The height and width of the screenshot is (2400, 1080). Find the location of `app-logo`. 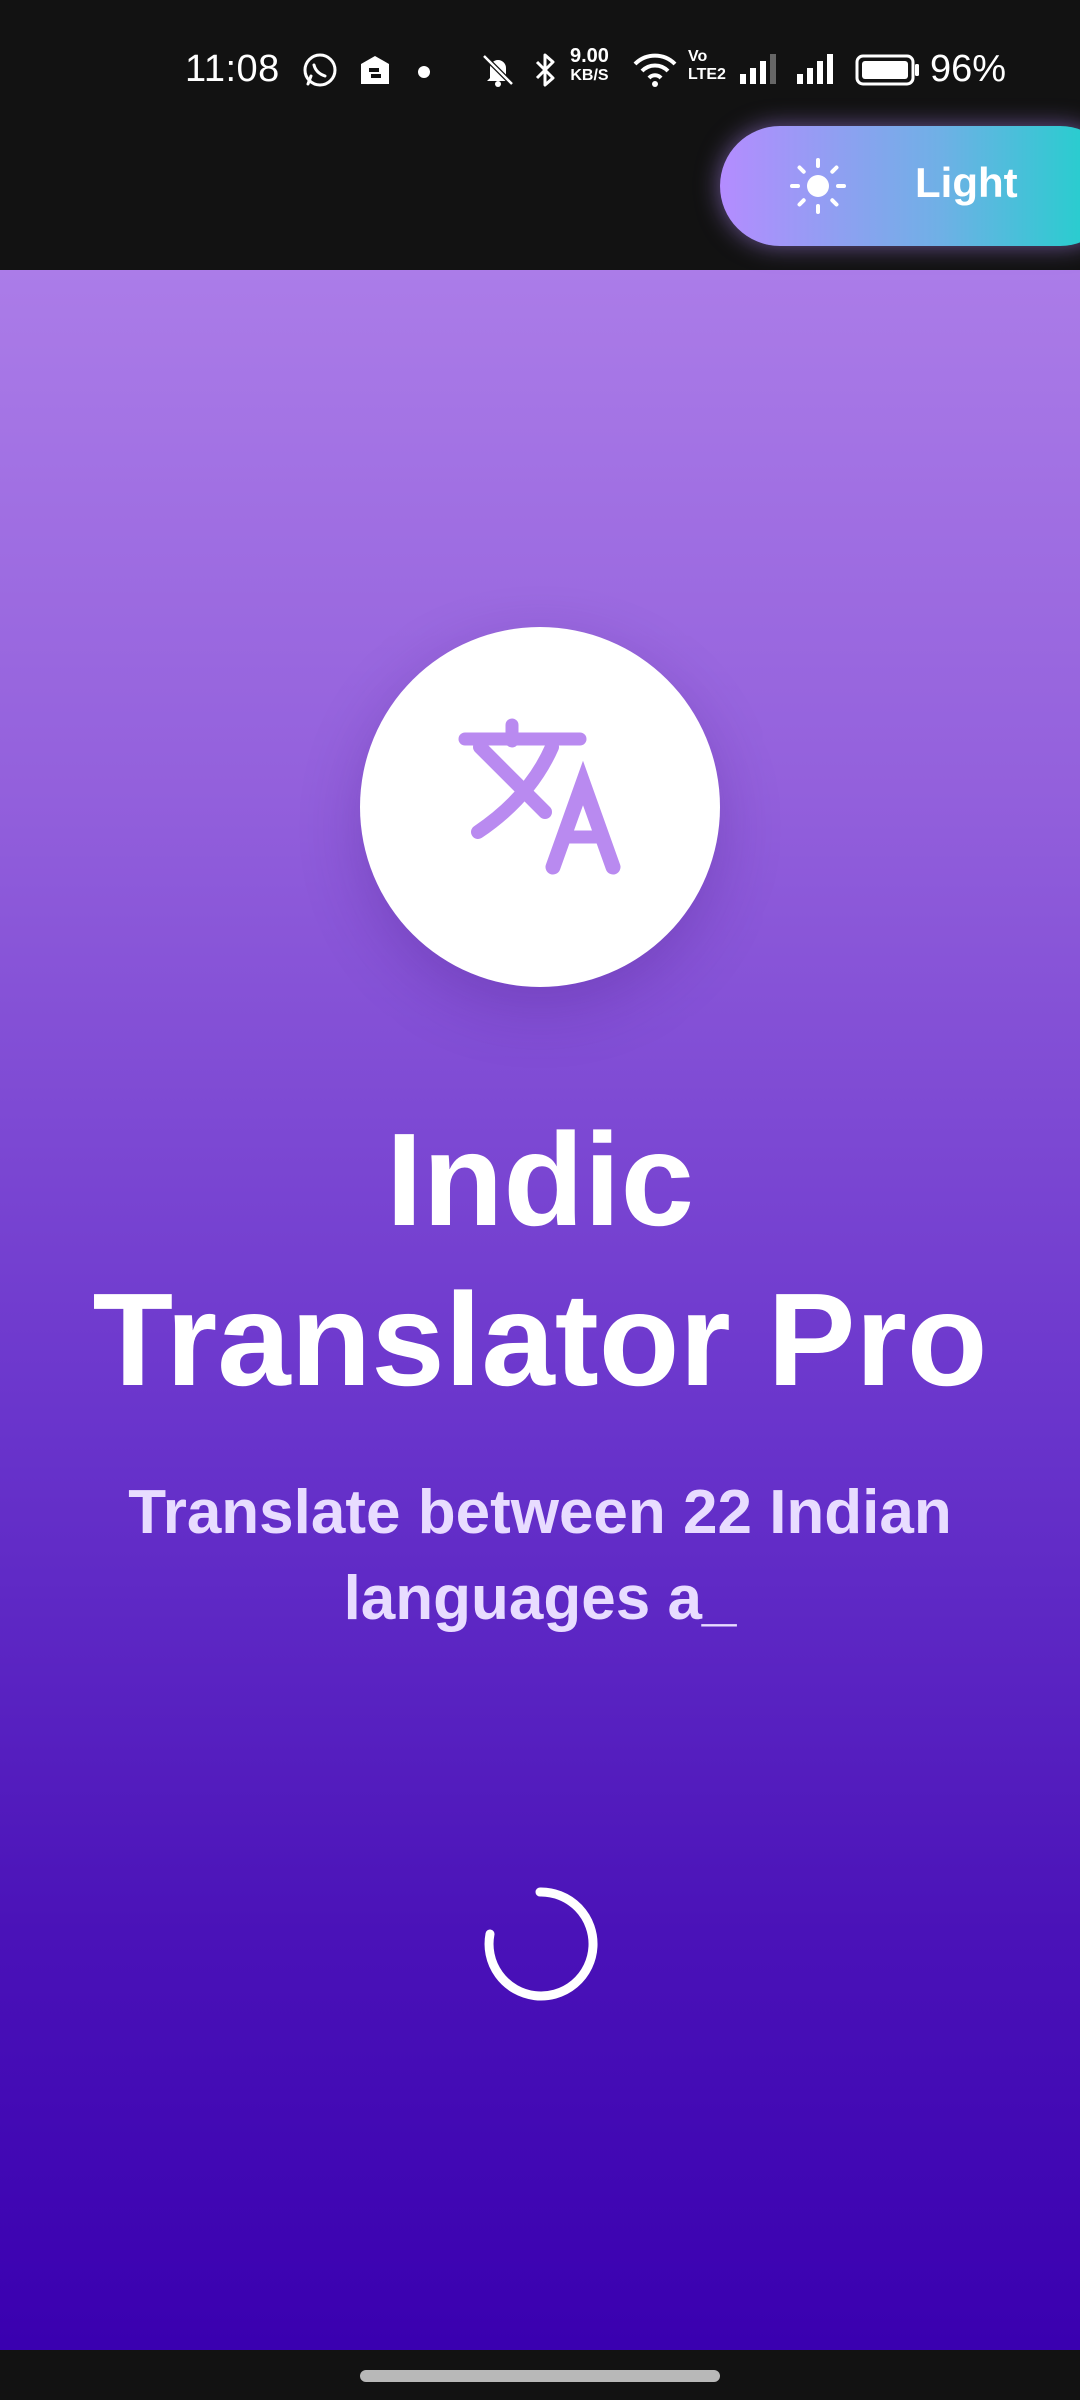

app-logo is located at coordinates (540, 807).